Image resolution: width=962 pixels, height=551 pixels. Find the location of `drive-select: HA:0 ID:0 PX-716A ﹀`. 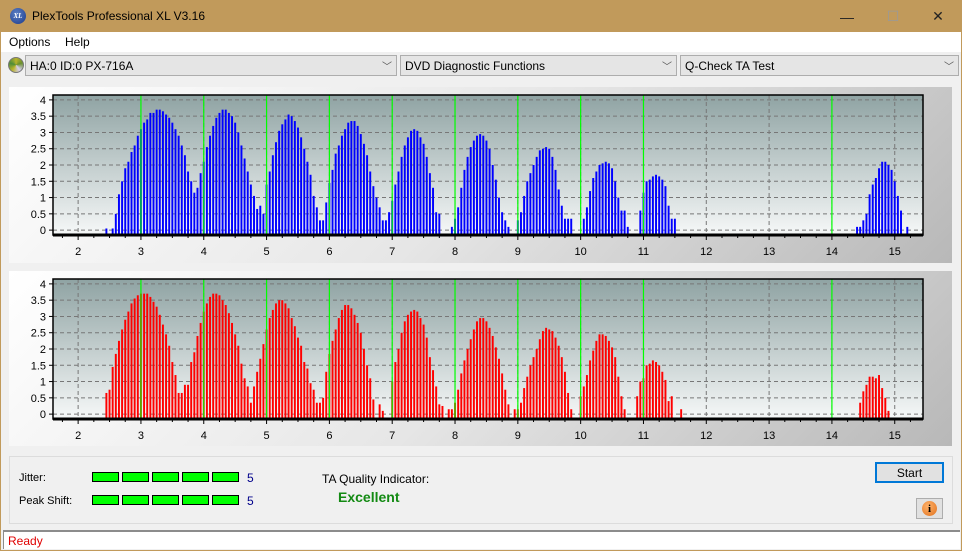

drive-select: HA:0 ID:0 PX-716A ﹀ is located at coordinates (211, 65).